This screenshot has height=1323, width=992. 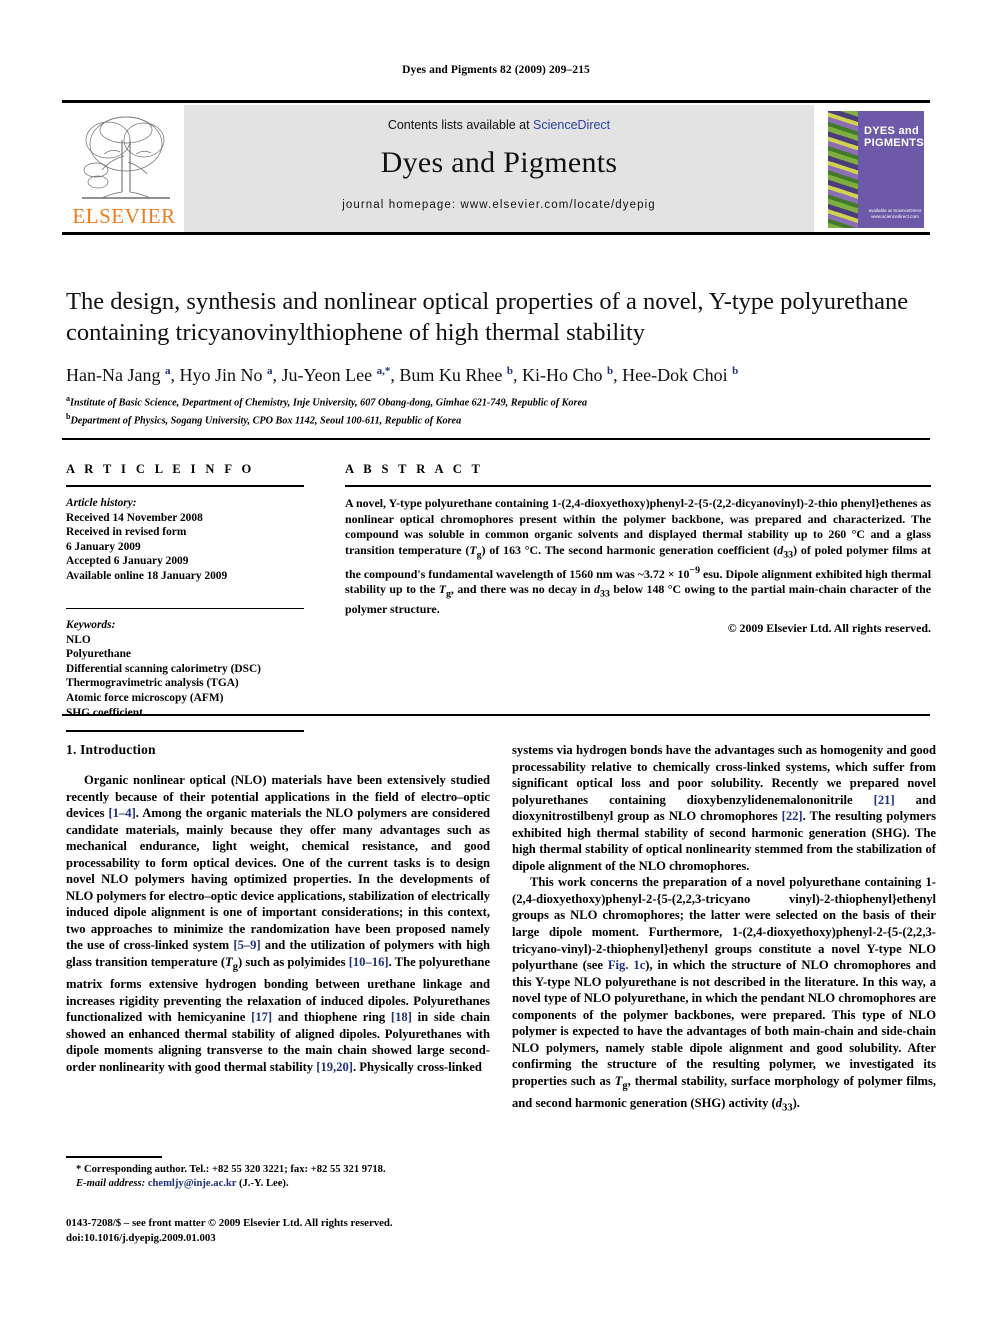 I want to click on sciencedirect-link: ScienceDirect, so click(x=571, y=125).